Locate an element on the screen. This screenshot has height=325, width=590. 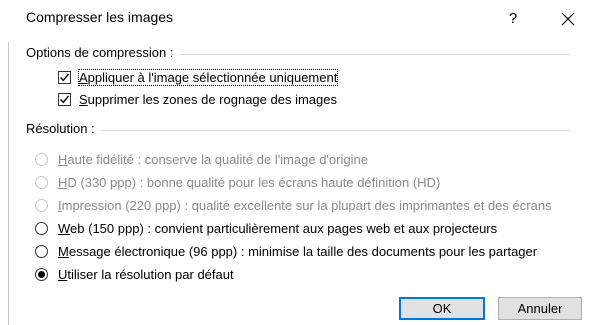
hd-radio is located at coordinates (41, 182).